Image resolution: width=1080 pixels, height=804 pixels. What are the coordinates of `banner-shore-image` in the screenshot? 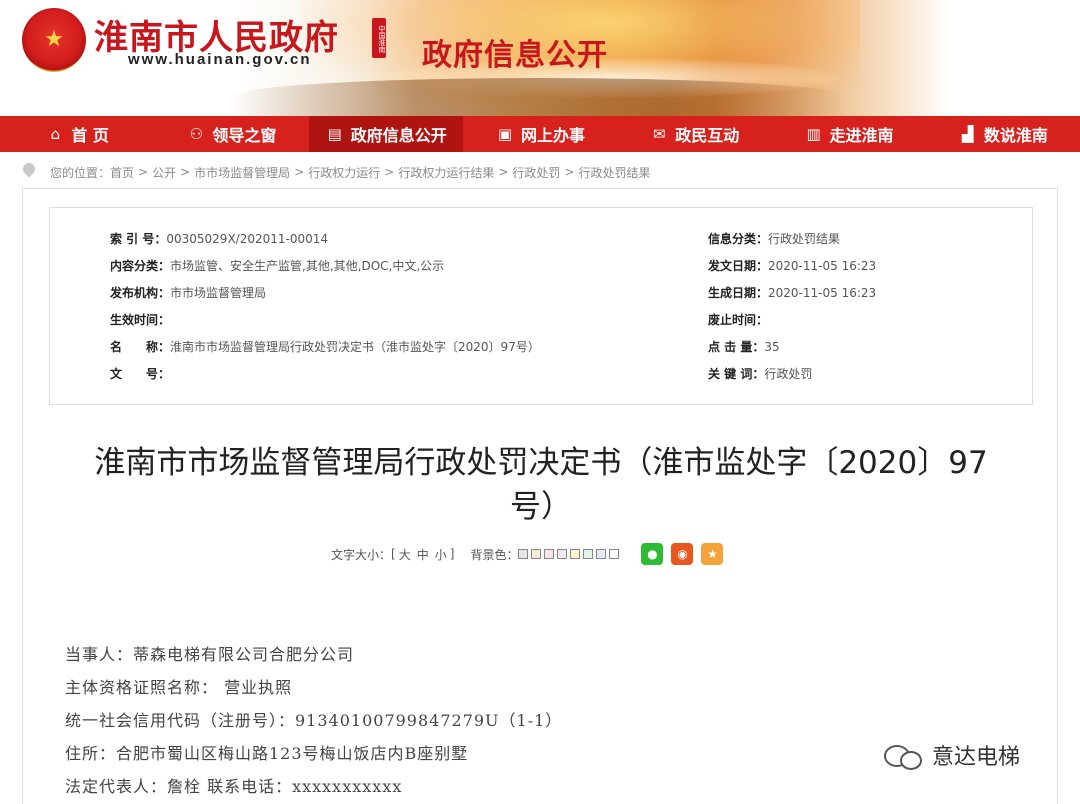 It's located at (540, 97).